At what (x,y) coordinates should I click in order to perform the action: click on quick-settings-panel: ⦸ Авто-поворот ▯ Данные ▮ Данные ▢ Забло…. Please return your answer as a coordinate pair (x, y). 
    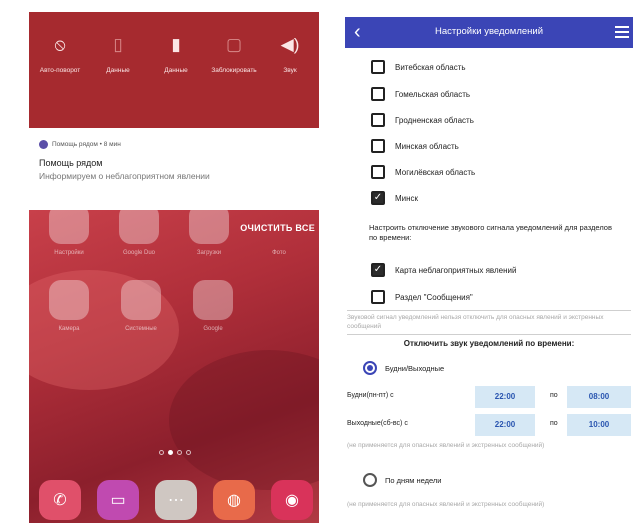
    Looking at the image, I should click on (174, 70).